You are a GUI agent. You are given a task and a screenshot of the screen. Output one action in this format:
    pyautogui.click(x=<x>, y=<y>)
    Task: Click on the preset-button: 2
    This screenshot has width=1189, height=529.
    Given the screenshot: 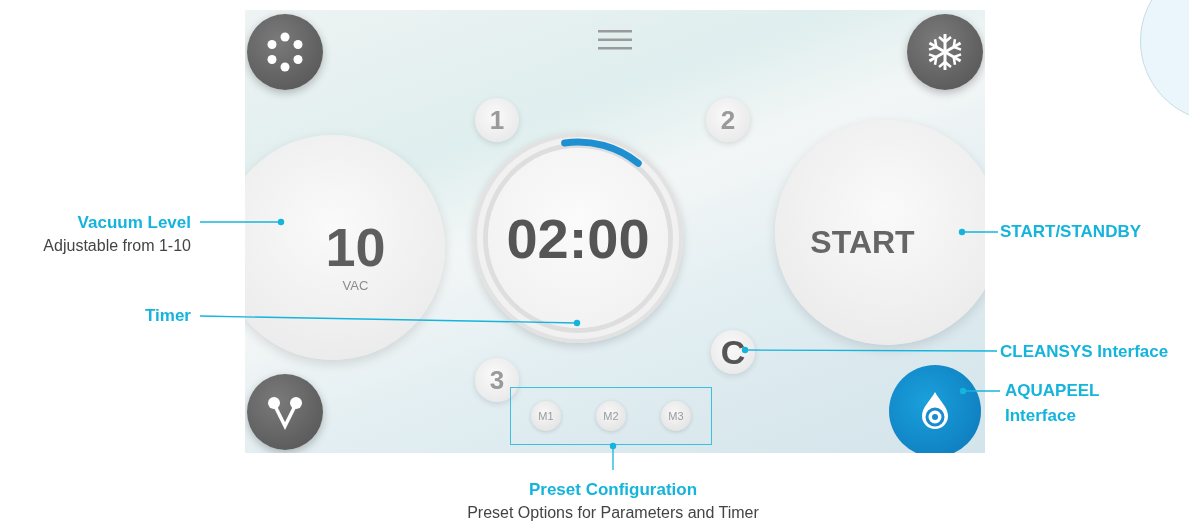 What is the action you would take?
    pyautogui.click(x=728, y=120)
    